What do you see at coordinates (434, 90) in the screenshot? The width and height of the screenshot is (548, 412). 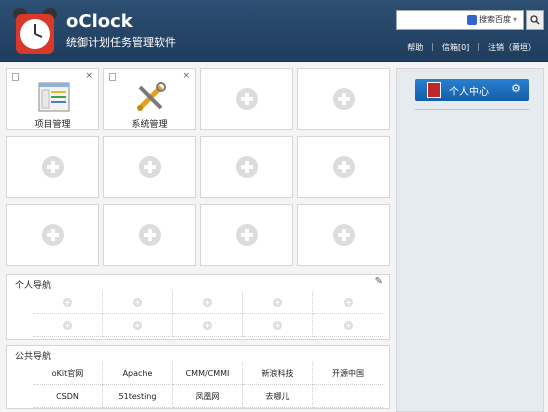 I see `user-card-icon` at bounding box center [434, 90].